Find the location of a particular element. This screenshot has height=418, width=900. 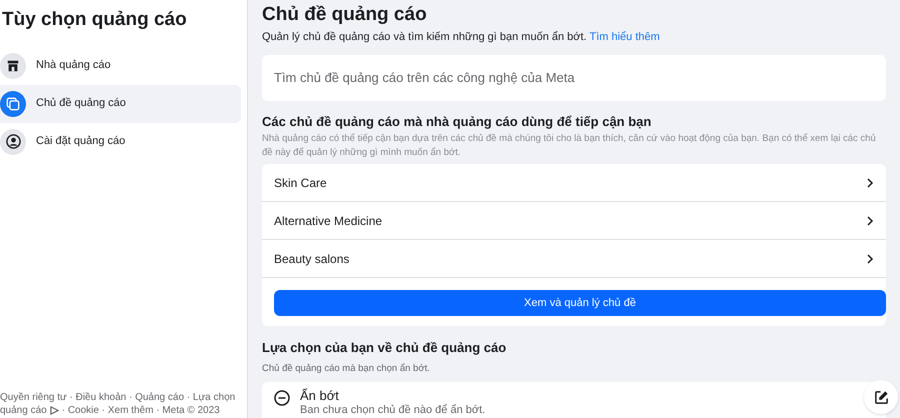

topic-row: Alternative Medicine is located at coordinates (574, 221).